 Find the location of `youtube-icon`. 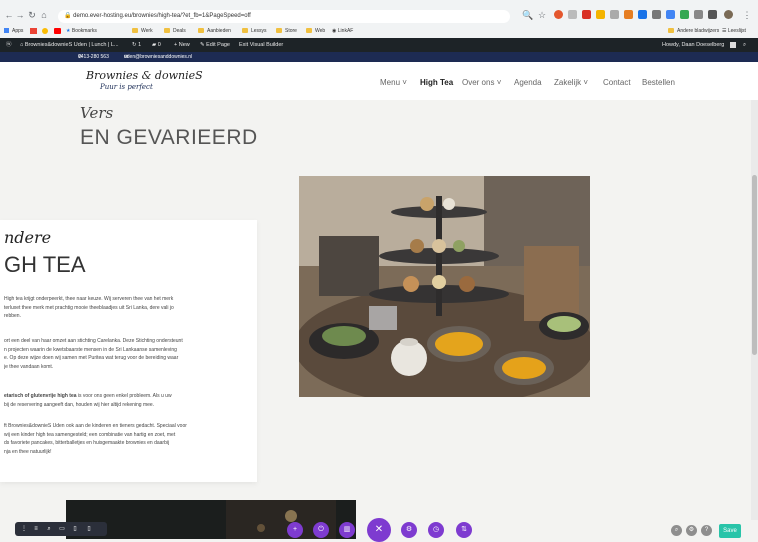

youtube-icon is located at coordinates (57, 31).